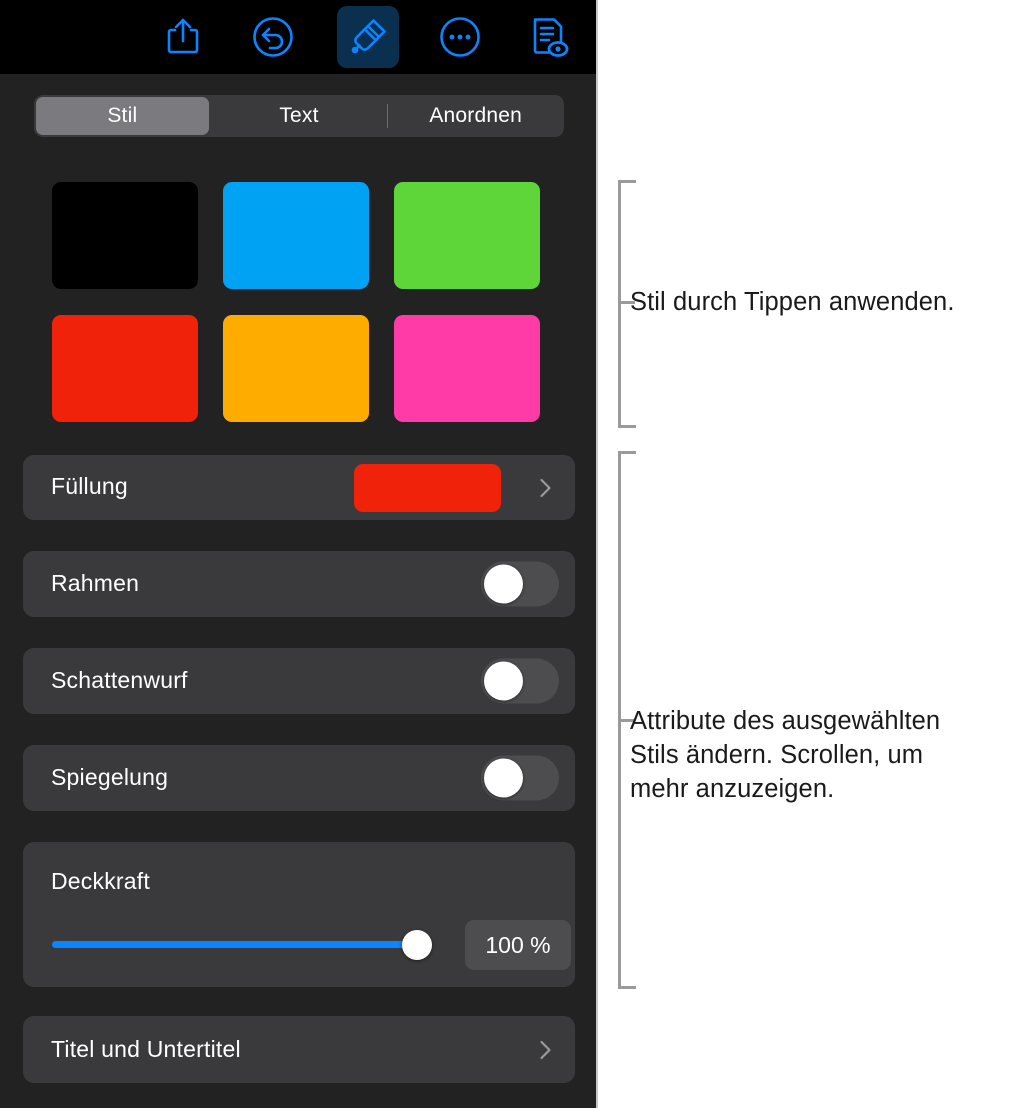  I want to click on tab-anordnen-label: Anordnen, so click(476, 115).